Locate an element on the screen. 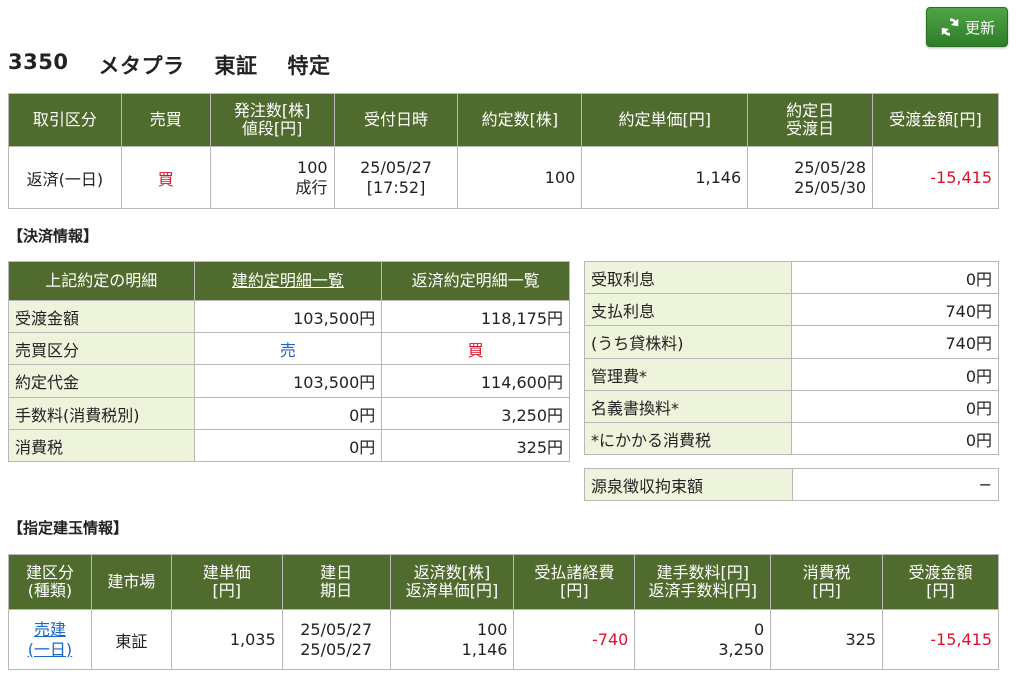 This screenshot has width=1029, height=688. col-detail: 上記約定の明細 is located at coordinates (101, 281).